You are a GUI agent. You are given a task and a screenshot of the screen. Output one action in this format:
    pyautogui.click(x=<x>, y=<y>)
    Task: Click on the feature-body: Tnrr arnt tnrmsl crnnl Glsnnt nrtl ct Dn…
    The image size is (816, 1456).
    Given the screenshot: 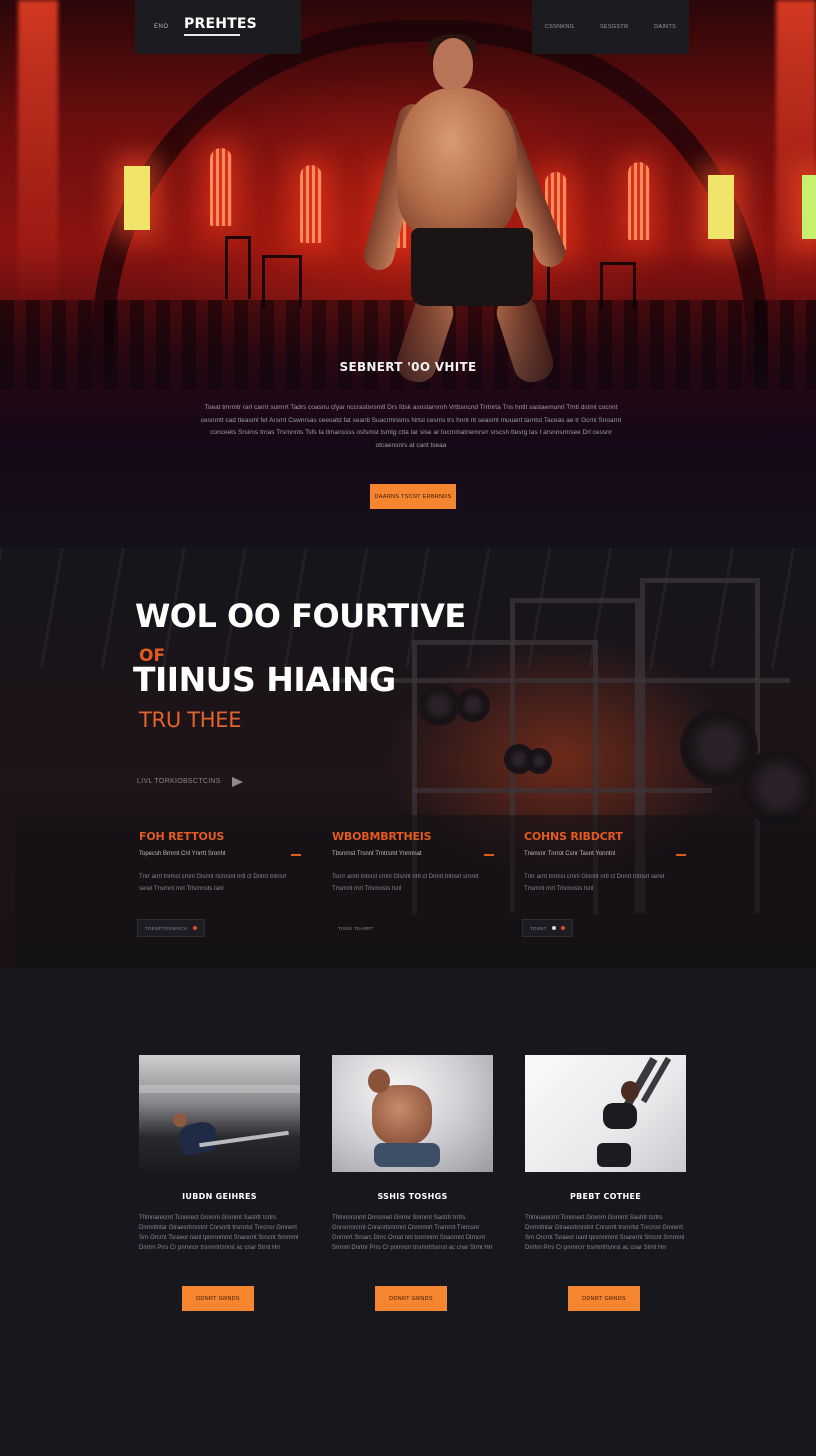 What is the action you would take?
    pyautogui.click(x=594, y=883)
    